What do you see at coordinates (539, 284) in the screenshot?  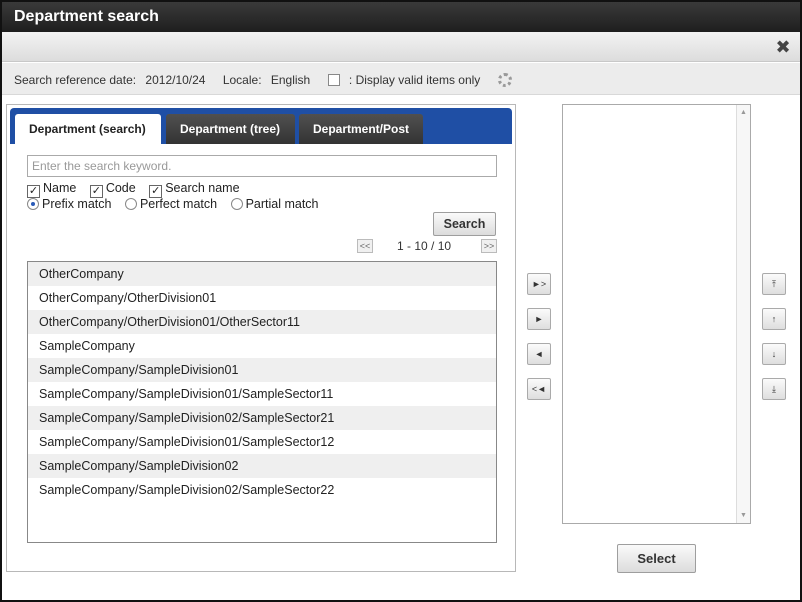 I see `add-all-icon: ►>` at bounding box center [539, 284].